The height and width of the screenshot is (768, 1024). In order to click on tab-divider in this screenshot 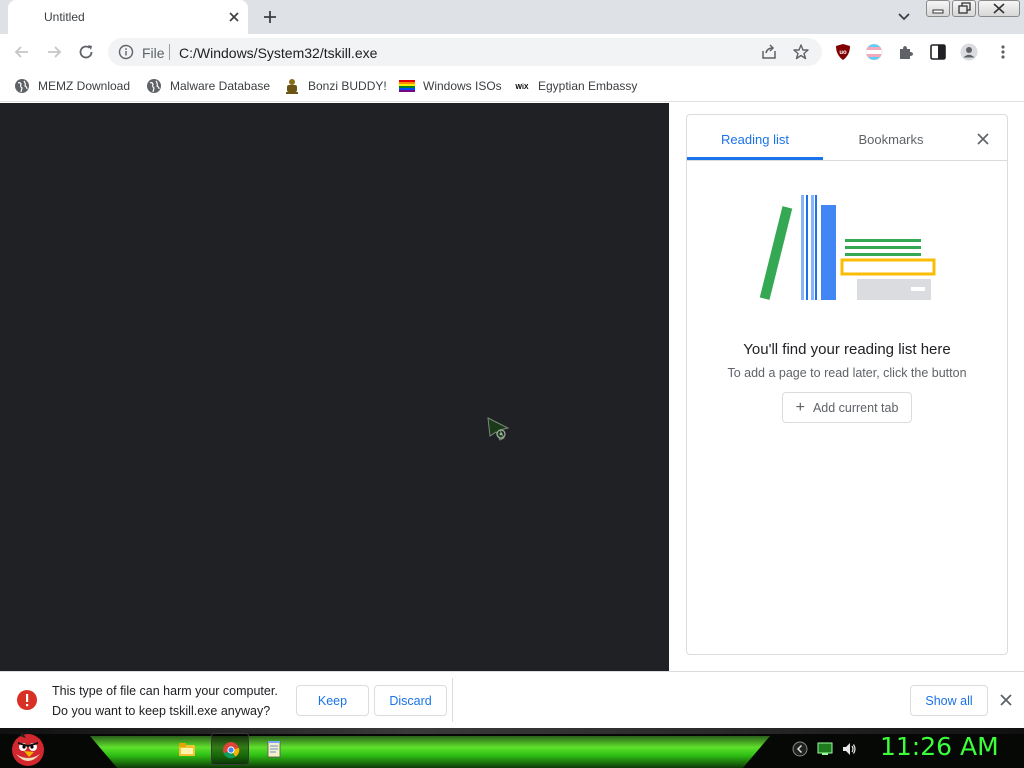, I will do `click(847, 160)`.